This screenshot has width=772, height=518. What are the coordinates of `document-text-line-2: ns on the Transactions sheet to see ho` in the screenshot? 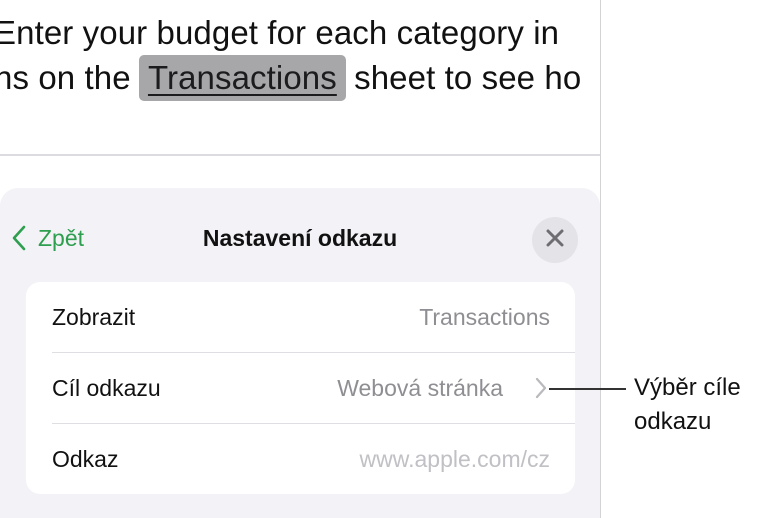 It's located at (290, 78).